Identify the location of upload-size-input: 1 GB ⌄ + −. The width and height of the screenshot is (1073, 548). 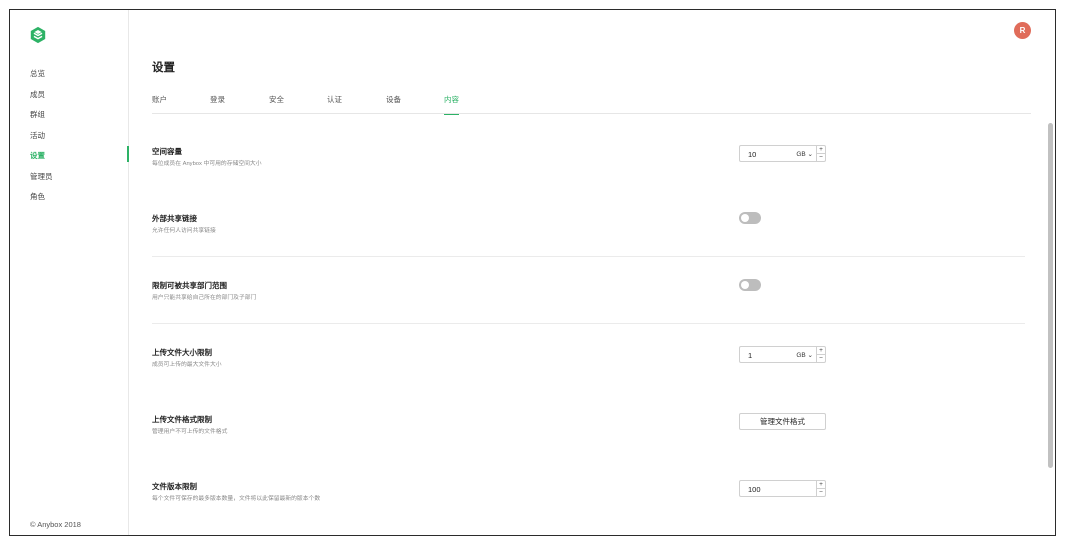
(782, 354).